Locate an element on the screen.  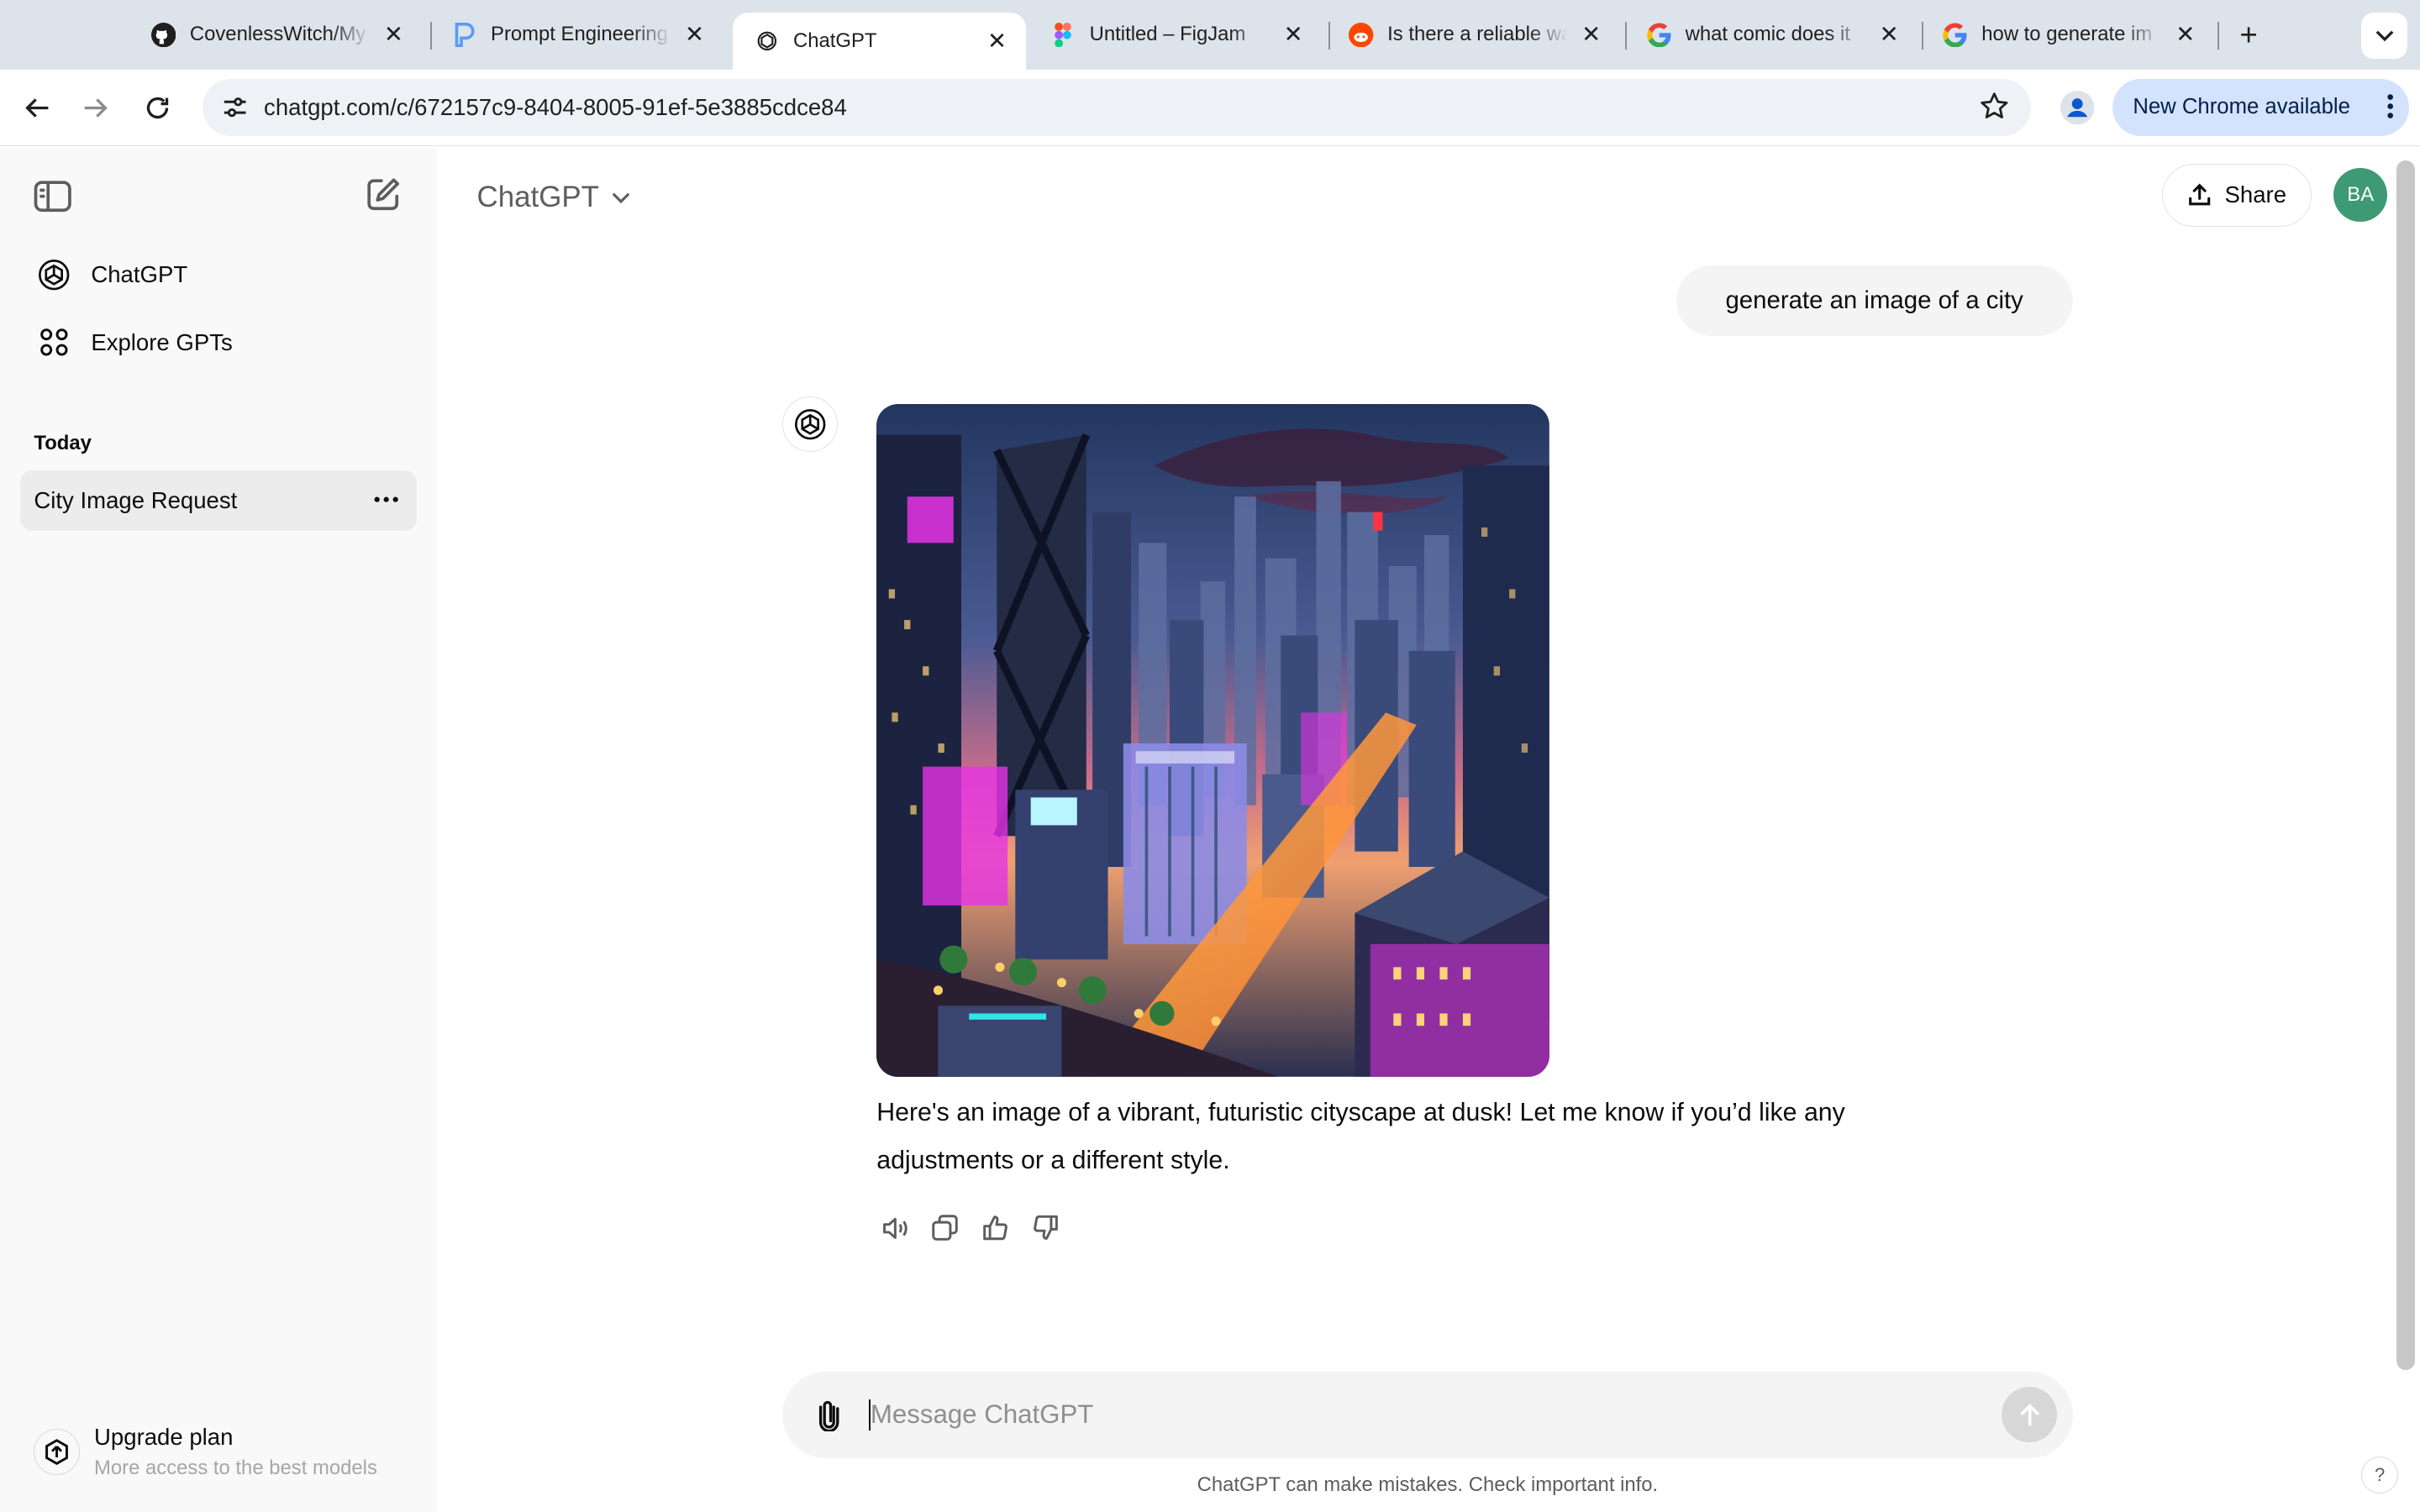
p-logo-icon is located at coordinates (464, 34).